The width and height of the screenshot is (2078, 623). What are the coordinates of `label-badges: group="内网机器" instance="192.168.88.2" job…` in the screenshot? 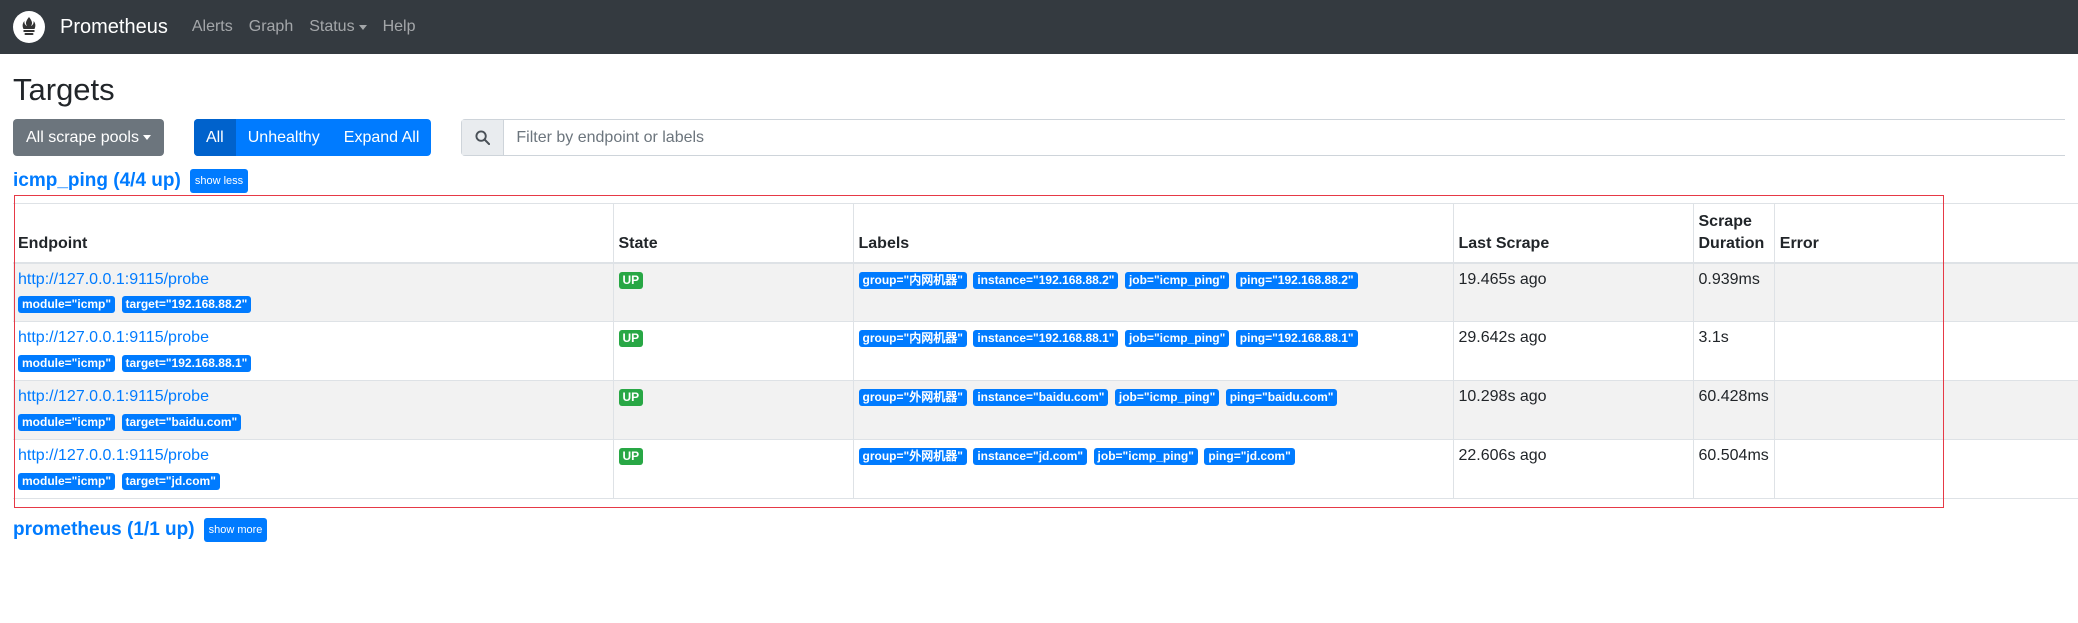 It's located at (1153, 280).